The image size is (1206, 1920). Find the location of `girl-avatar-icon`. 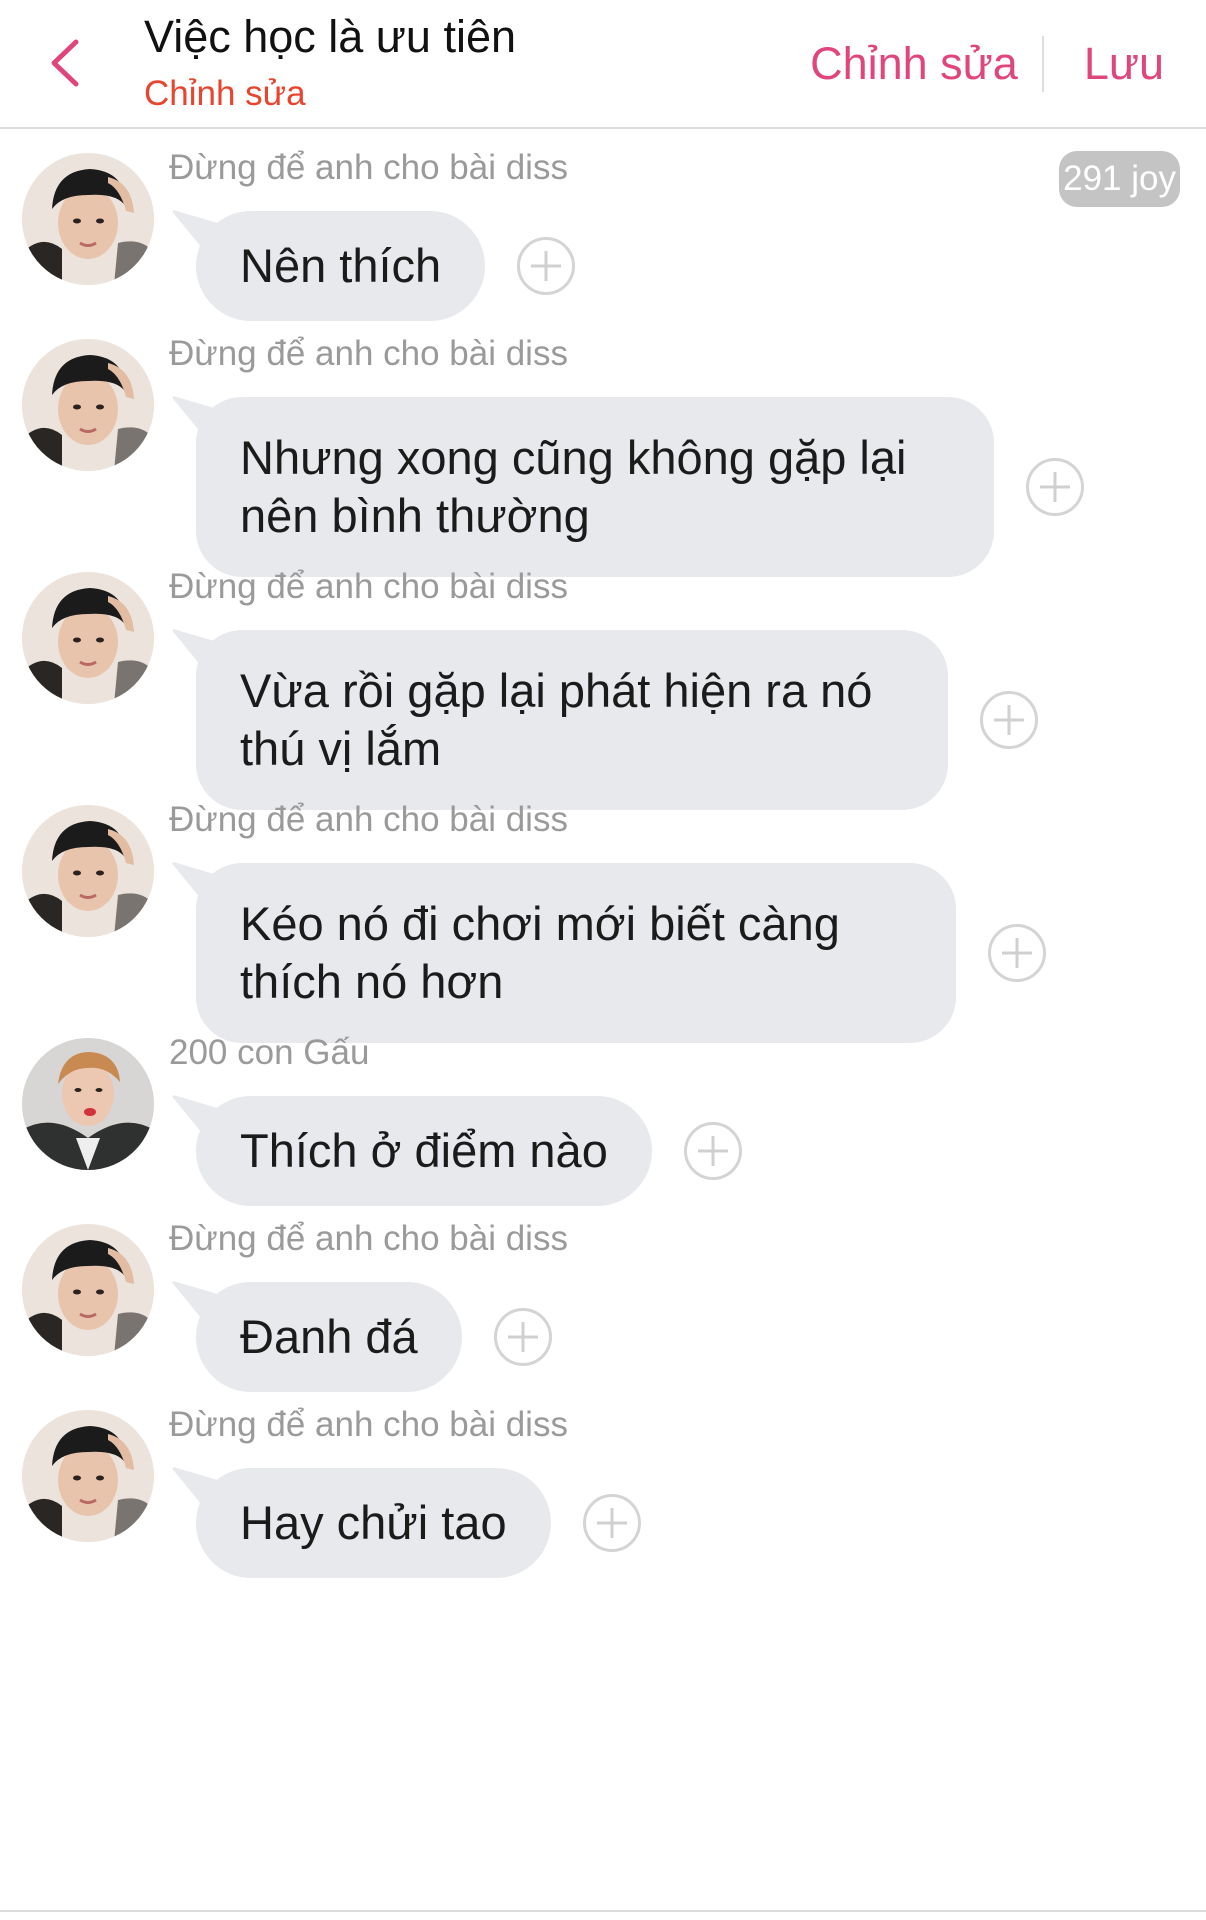

girl-avatar-icon is located at coordinates (88, 1104).